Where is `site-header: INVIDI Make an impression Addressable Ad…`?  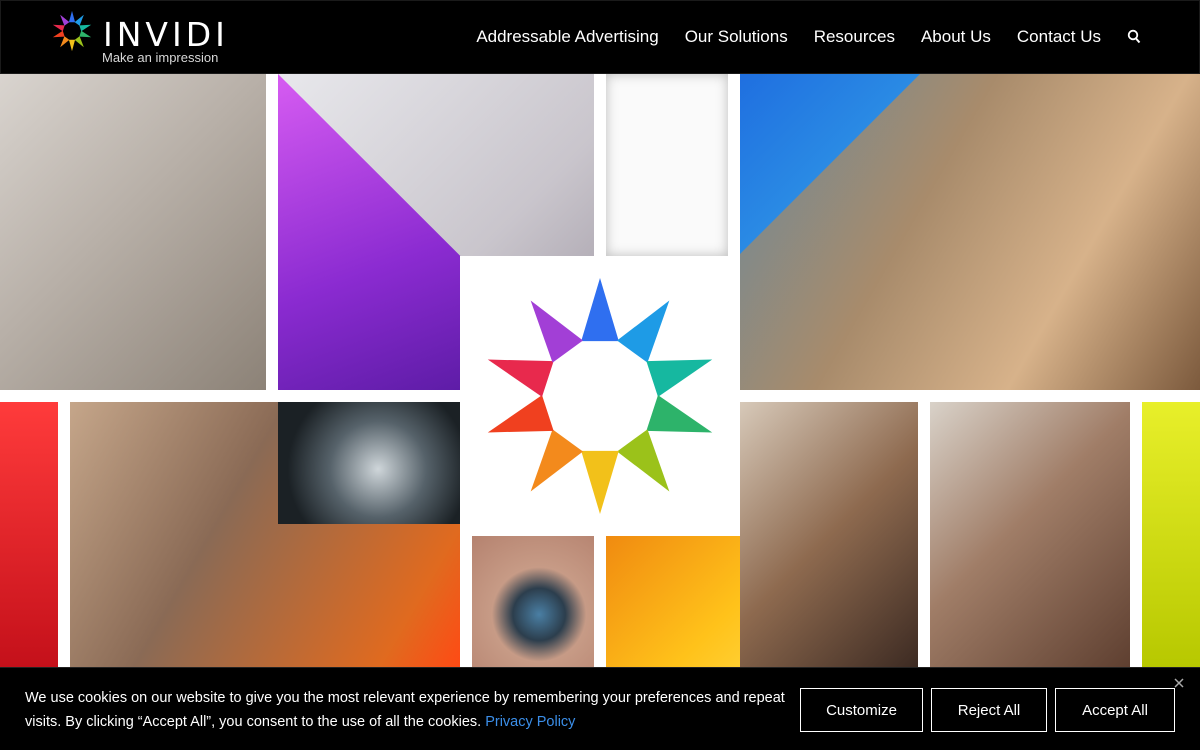 site-header: INVIDI Make an impression Addressable Ad… is located at coordinates (600, 37).